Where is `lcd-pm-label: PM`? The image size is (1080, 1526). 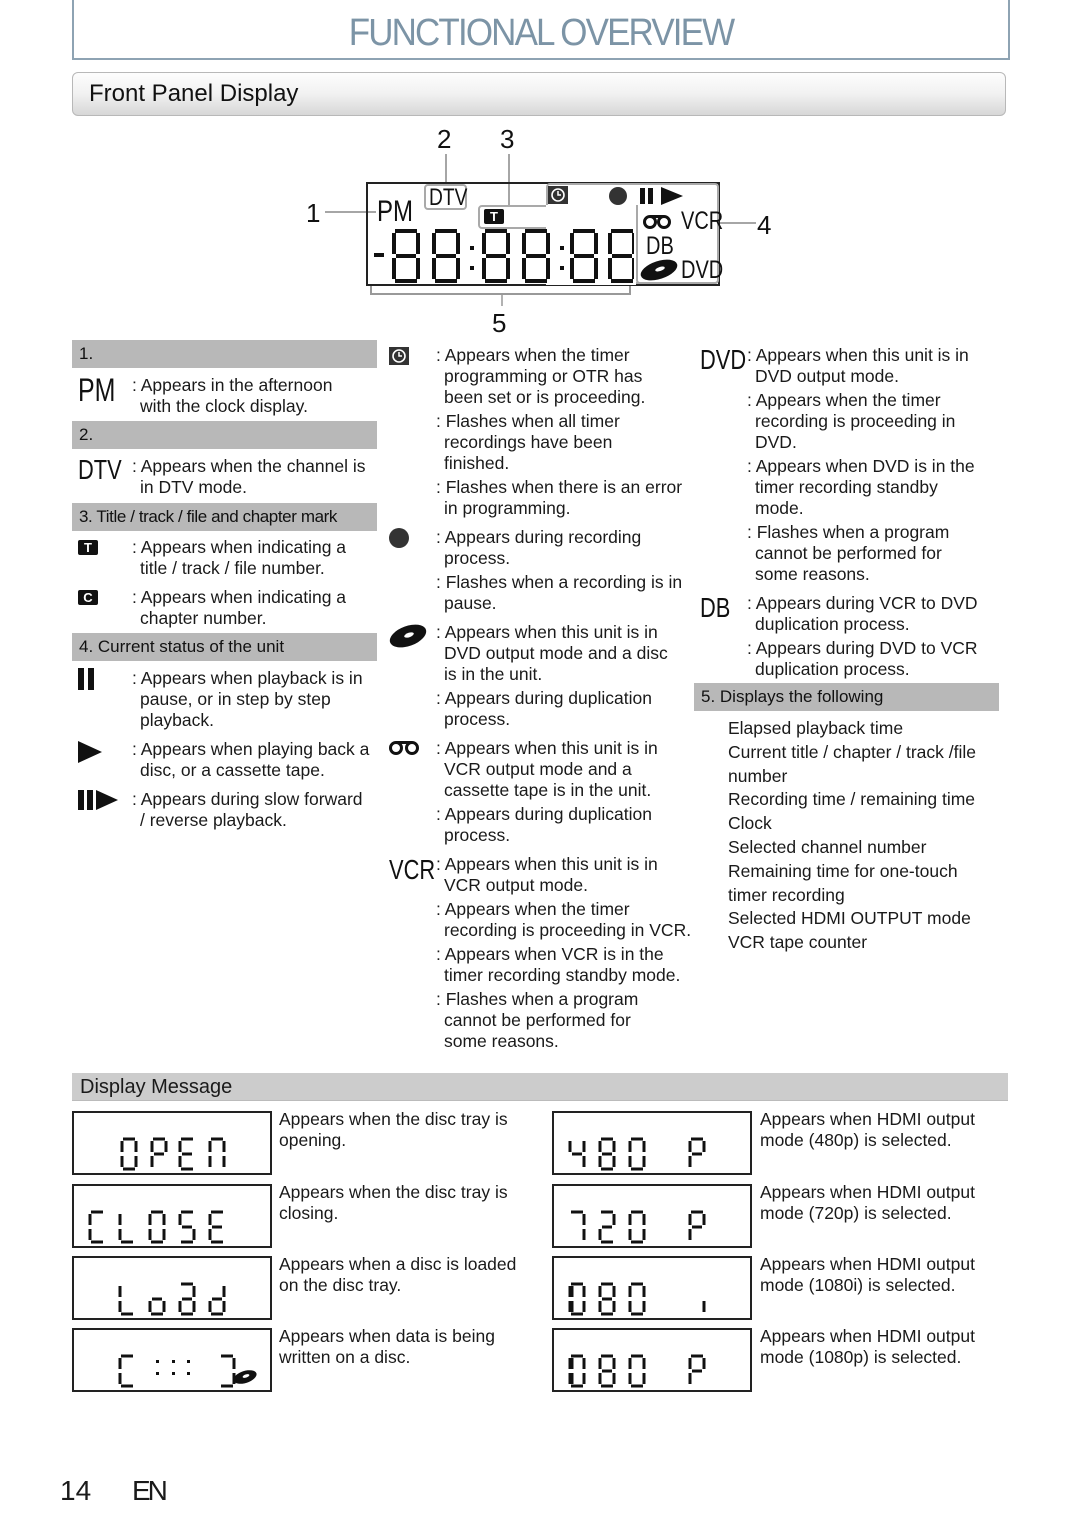
lcd-pm-label: PM is located at coordinates (395, 211).